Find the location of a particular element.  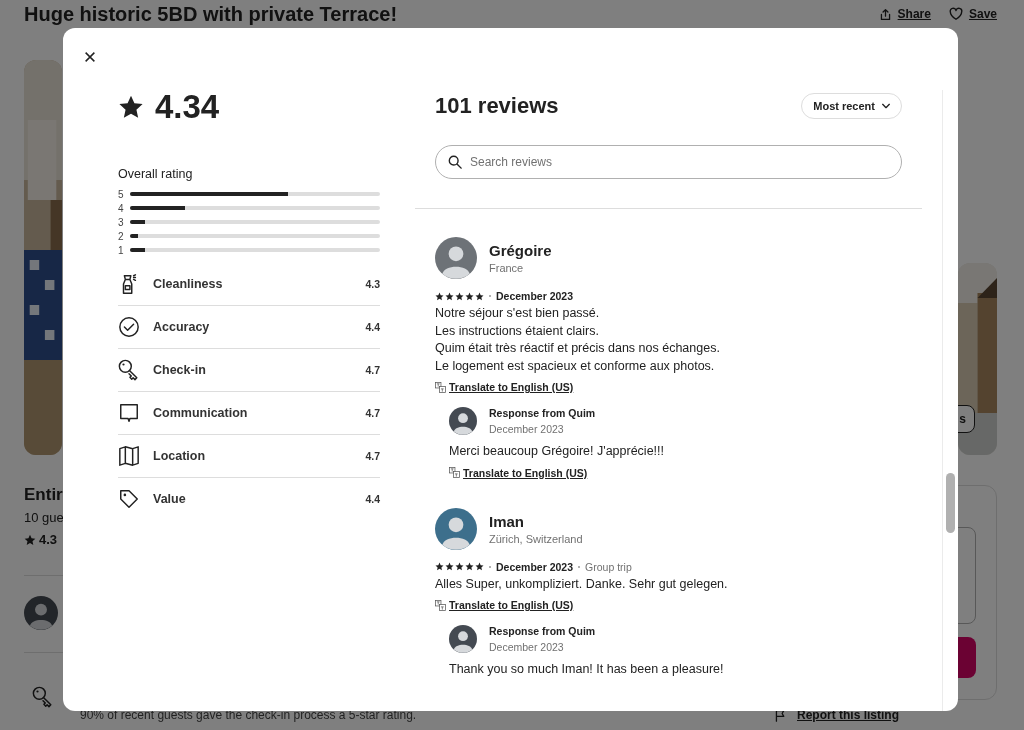

category-name: Cleanliness is located at coordinates (188, 284).